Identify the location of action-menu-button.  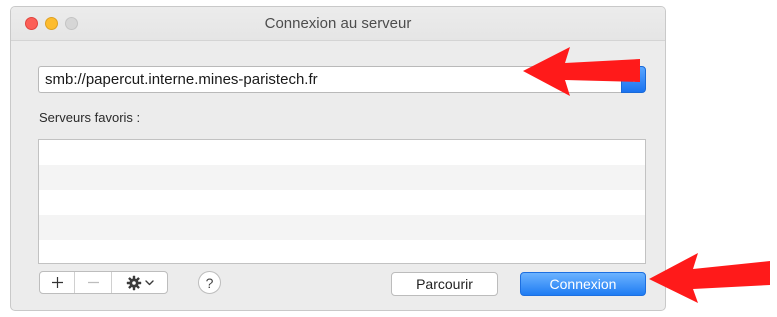
(139, 282).